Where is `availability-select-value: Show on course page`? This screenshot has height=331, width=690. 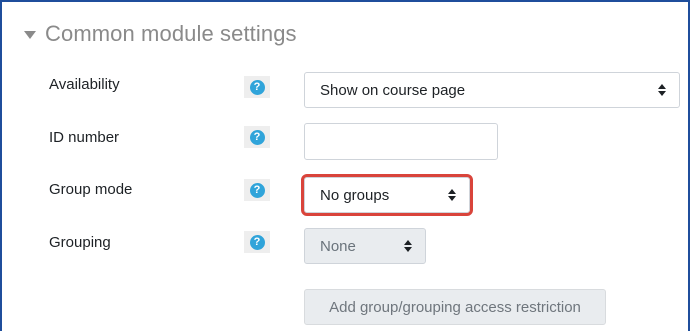
availability-select-value: Show on course page is located at coordinates (393, 90).